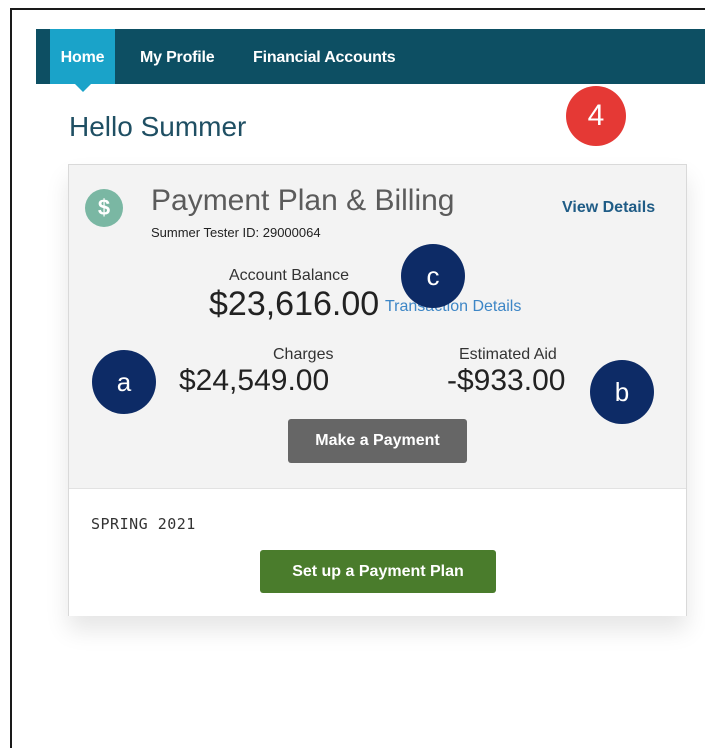 This screenshot has height=748, width=705. I want to click on step-number-badge: 4, so click(596, 116).